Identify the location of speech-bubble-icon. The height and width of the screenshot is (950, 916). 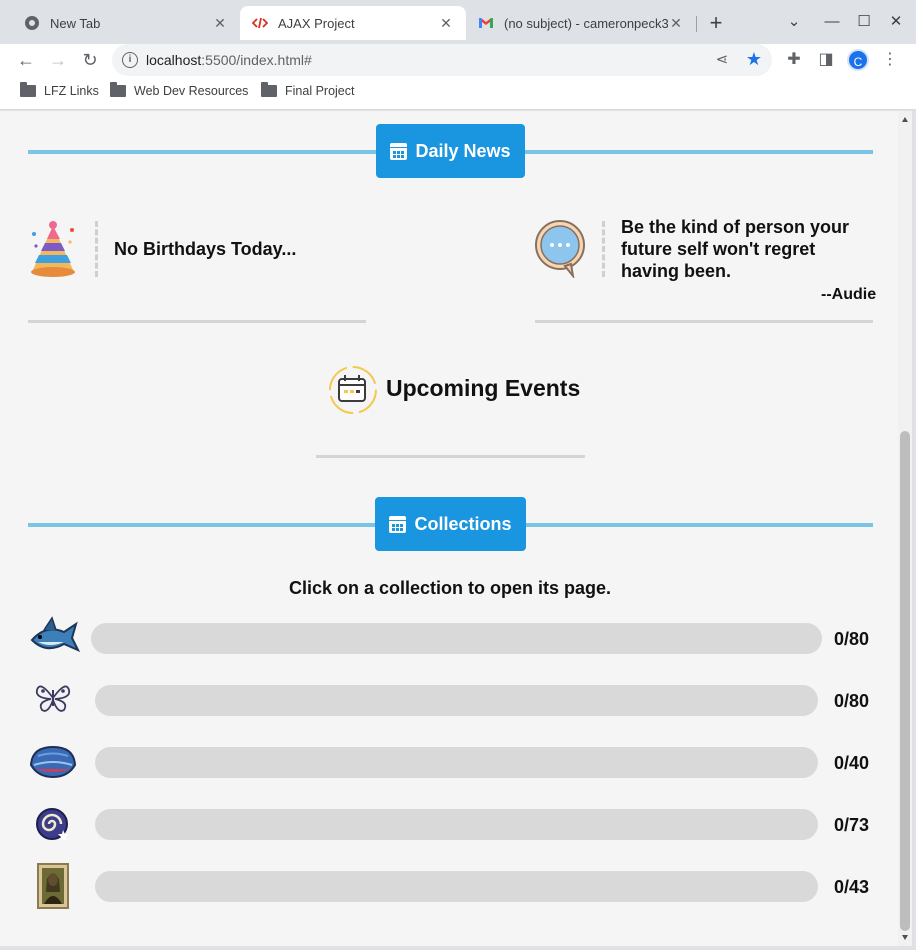
(560, 249).